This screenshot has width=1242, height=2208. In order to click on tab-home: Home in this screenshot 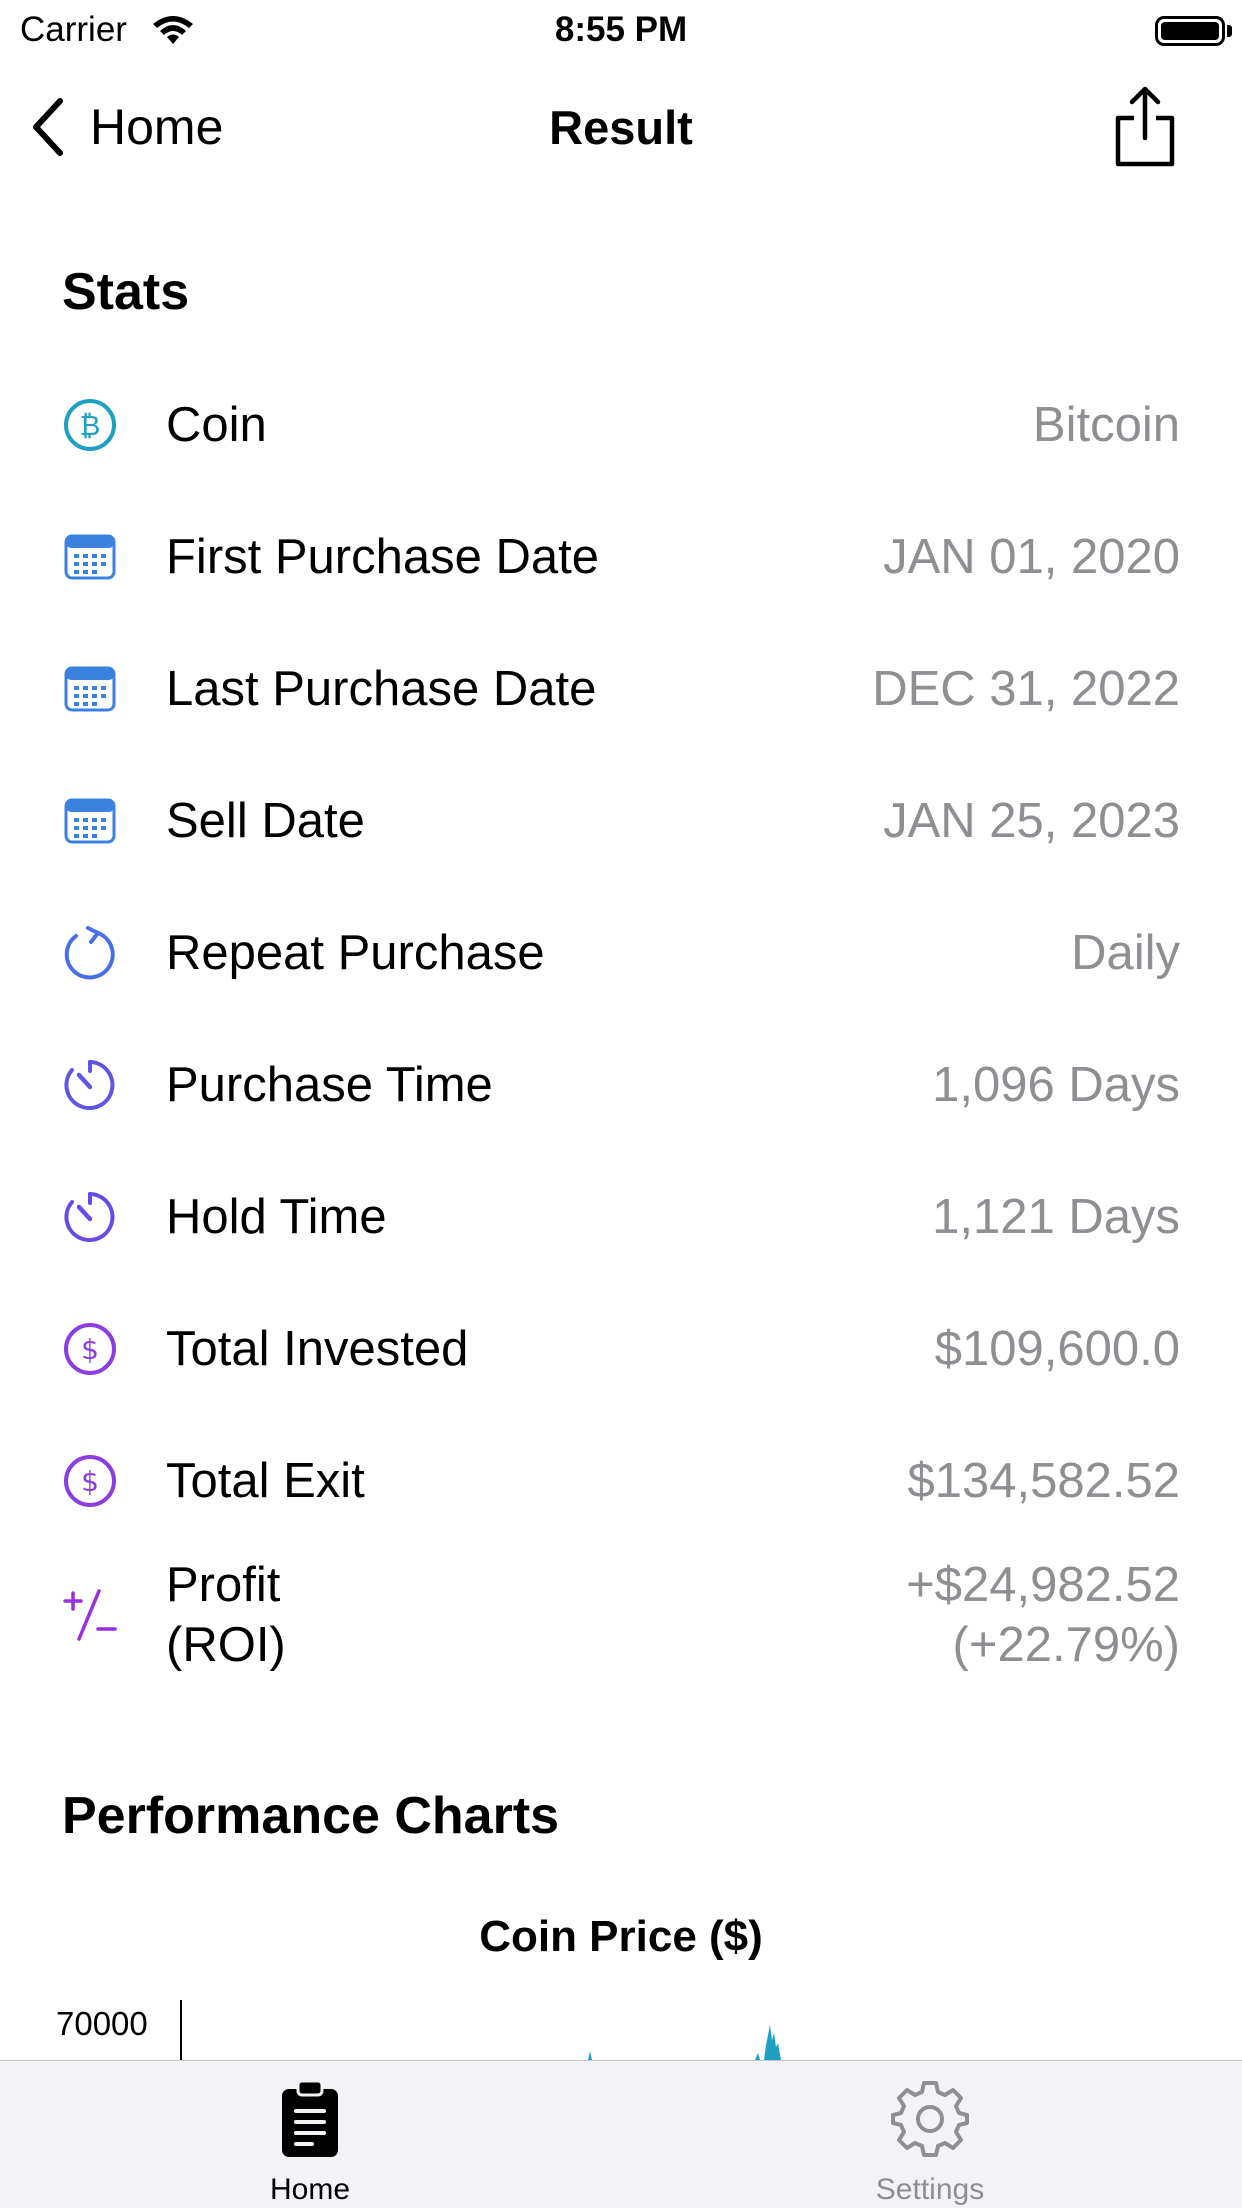, I will do `click(310, 2134)`.